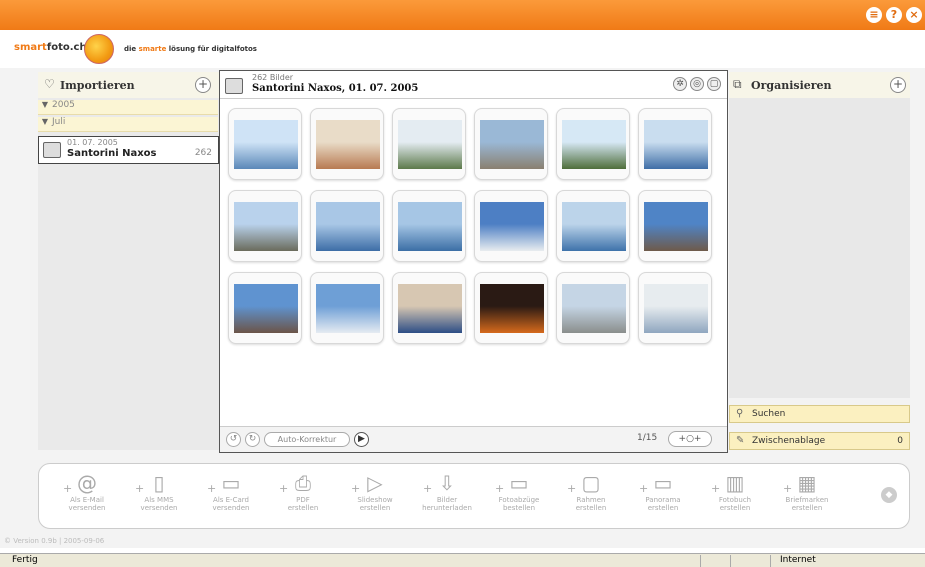 This screenshot has height=567, width=925. I want to click on import-add-button: +, so click(203, 85).